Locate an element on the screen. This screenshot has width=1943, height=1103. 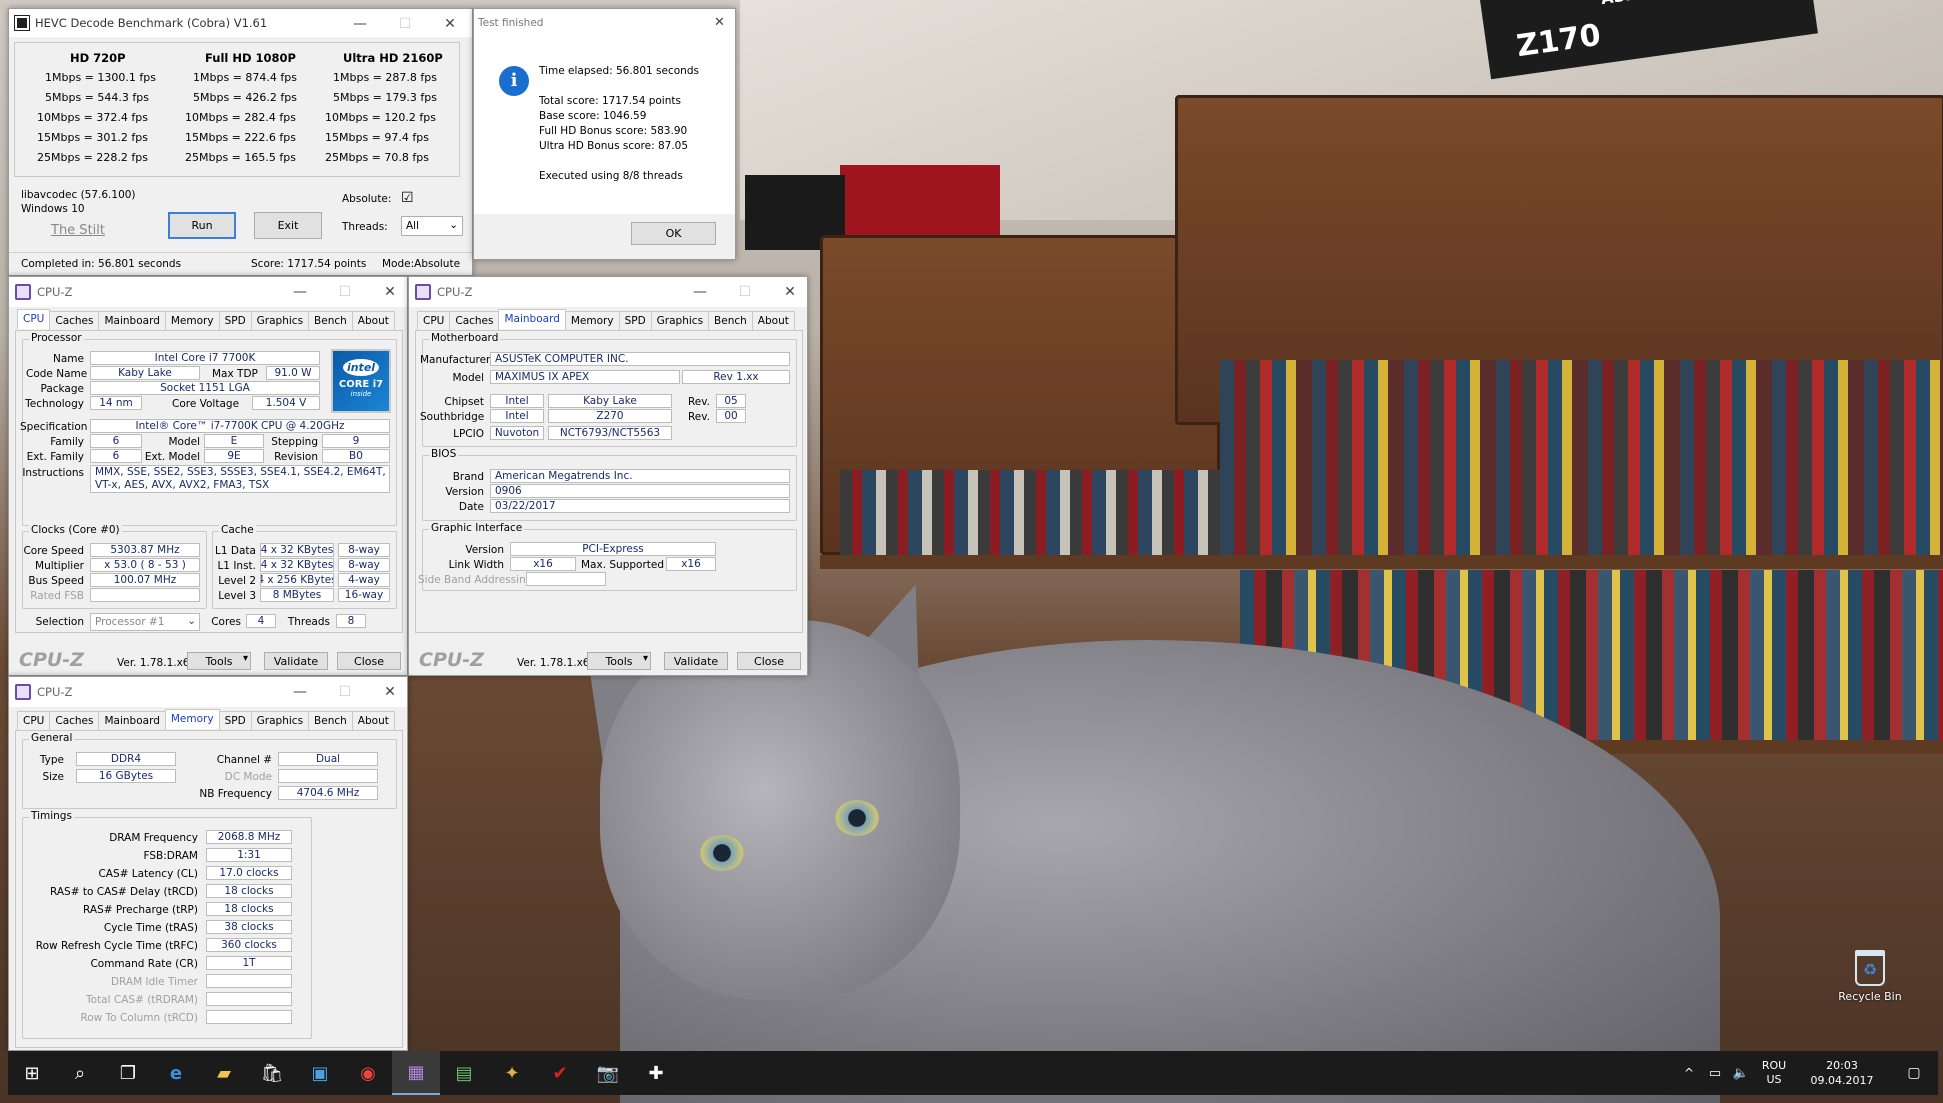
clock: 20:03 09.04.2017 is located at coordinates (1842, 1073).